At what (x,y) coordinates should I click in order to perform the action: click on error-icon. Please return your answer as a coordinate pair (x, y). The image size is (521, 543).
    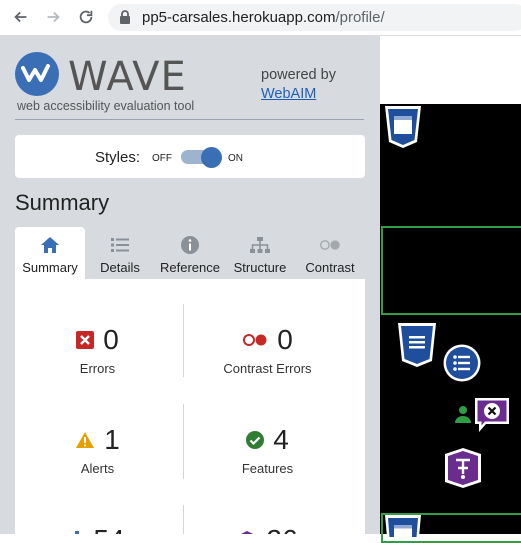
    Looking at the image, I should click on (85, 340).